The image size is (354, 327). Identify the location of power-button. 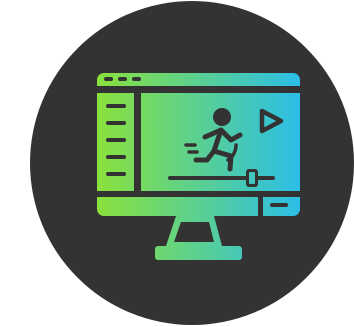
(279, 205).